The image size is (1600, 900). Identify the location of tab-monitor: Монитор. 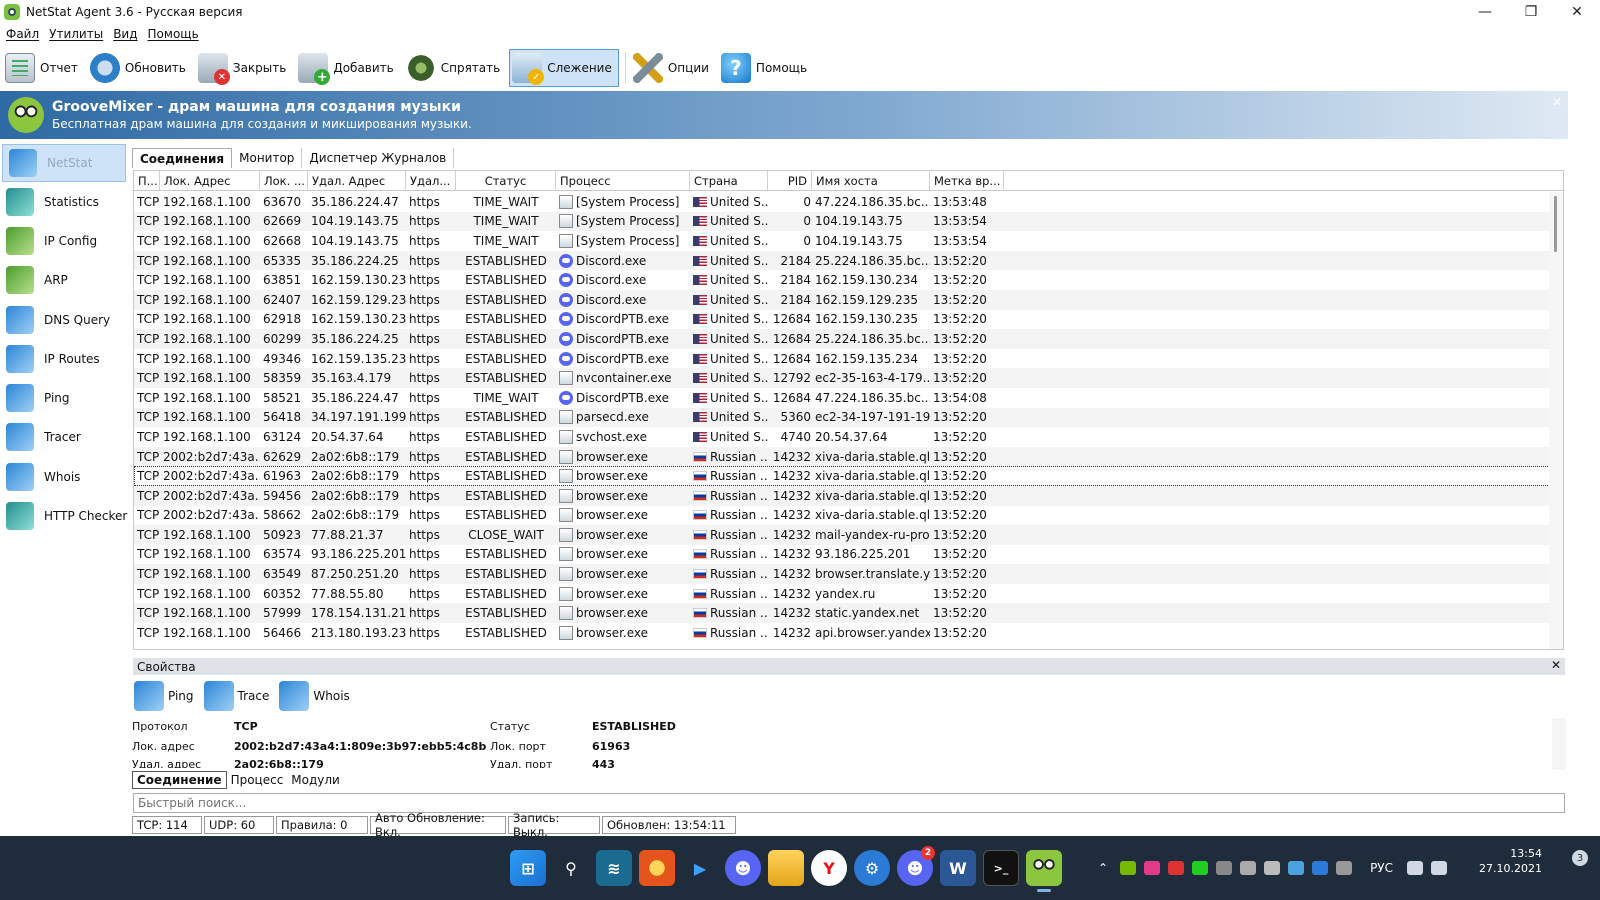
(267, 158).